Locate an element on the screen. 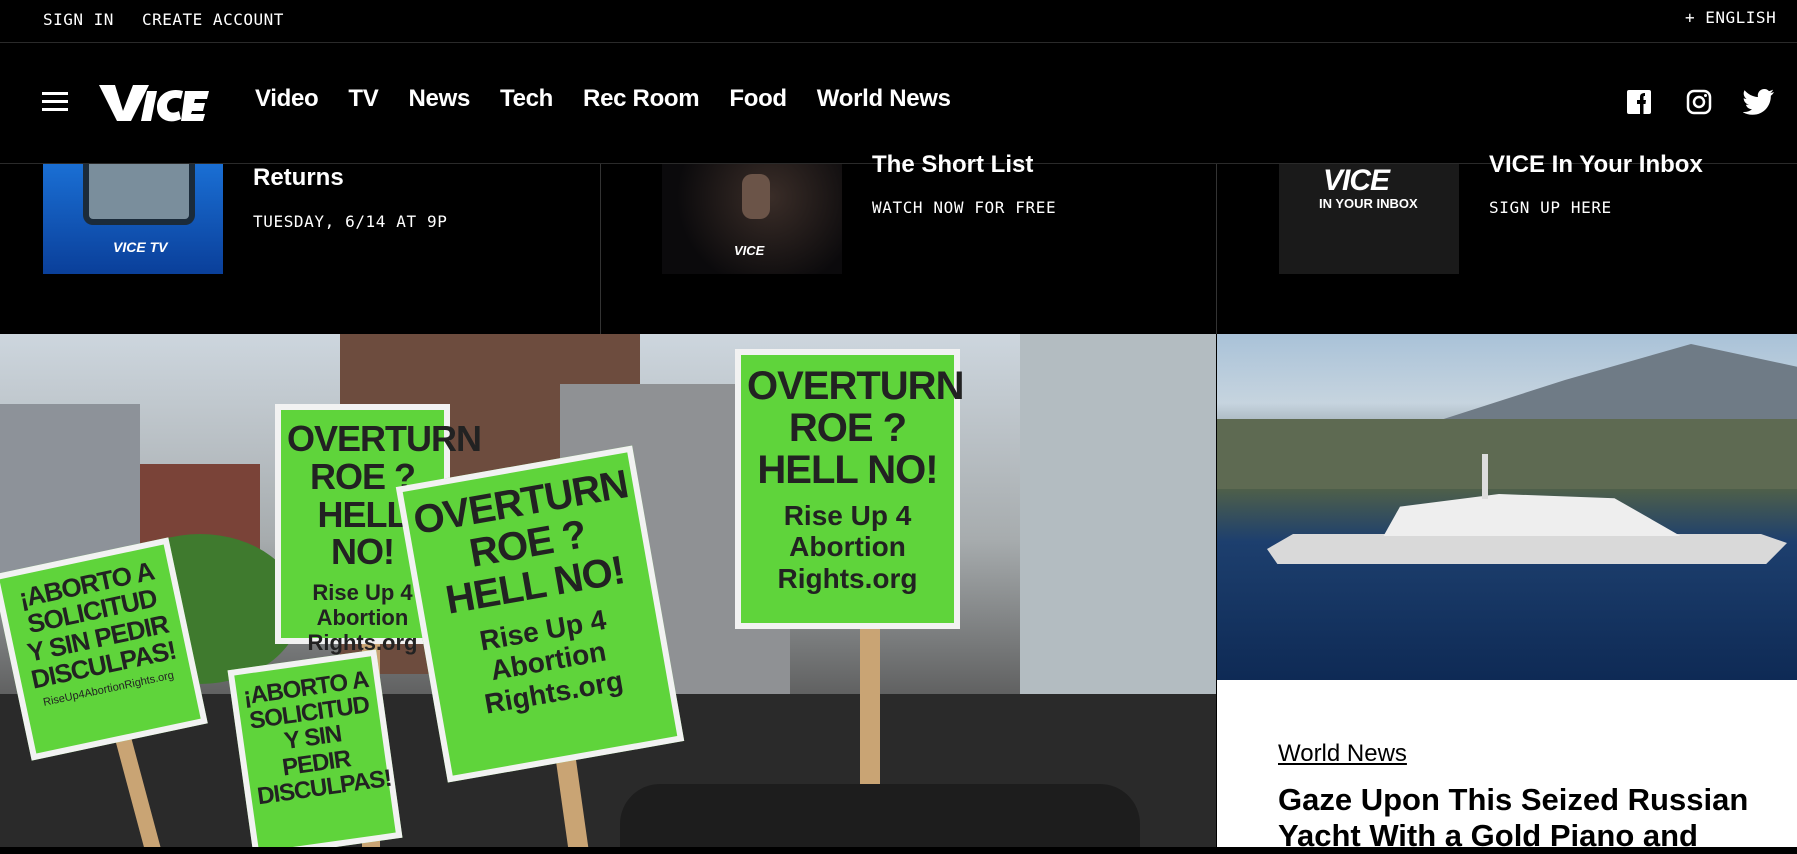 Image resolution: width=1797 pixels, height=854 pixels. nav-link-news: News is located at coordinates (440, 99).